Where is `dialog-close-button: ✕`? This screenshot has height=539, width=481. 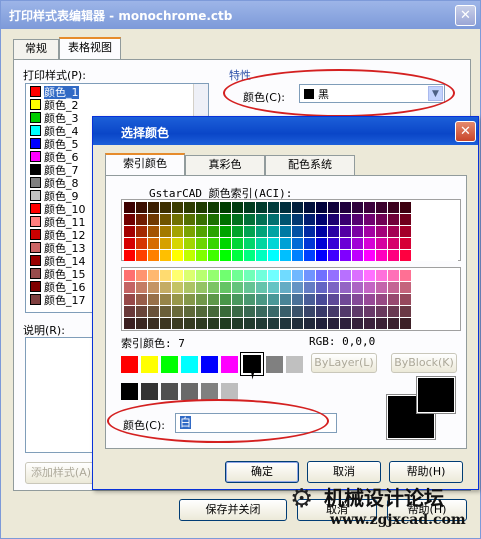 dialog-close-button: ✕ is located at coordinates (465, 131).